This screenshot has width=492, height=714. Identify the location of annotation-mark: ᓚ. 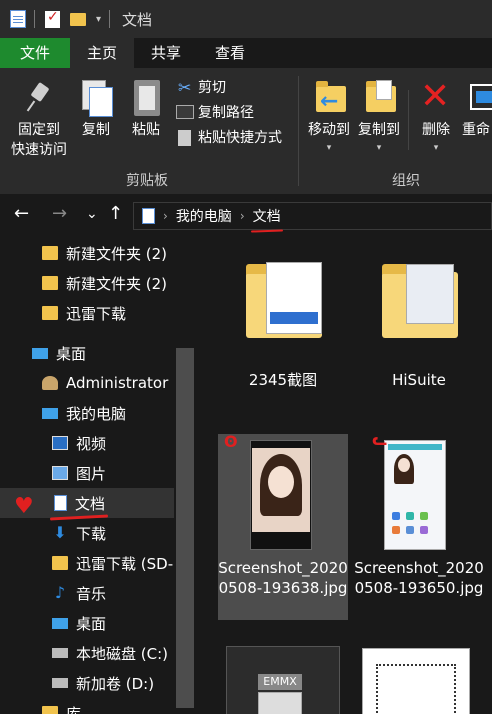
(379, 439).